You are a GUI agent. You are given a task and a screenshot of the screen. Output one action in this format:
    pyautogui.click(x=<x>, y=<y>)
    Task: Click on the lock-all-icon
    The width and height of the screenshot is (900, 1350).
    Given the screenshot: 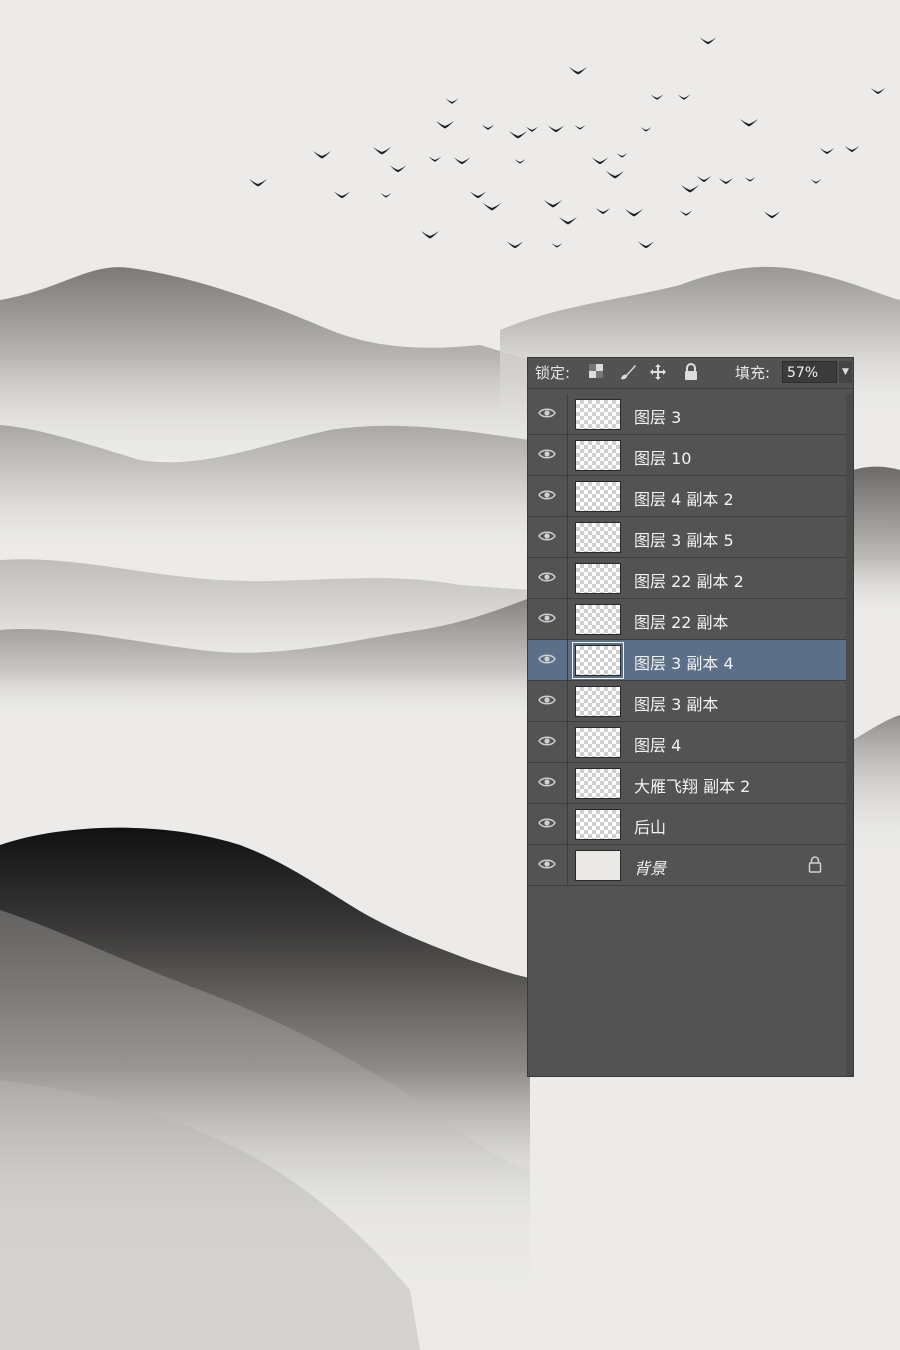 What is the action you would take?
    pyautogui.click(x=691, y=373)
    